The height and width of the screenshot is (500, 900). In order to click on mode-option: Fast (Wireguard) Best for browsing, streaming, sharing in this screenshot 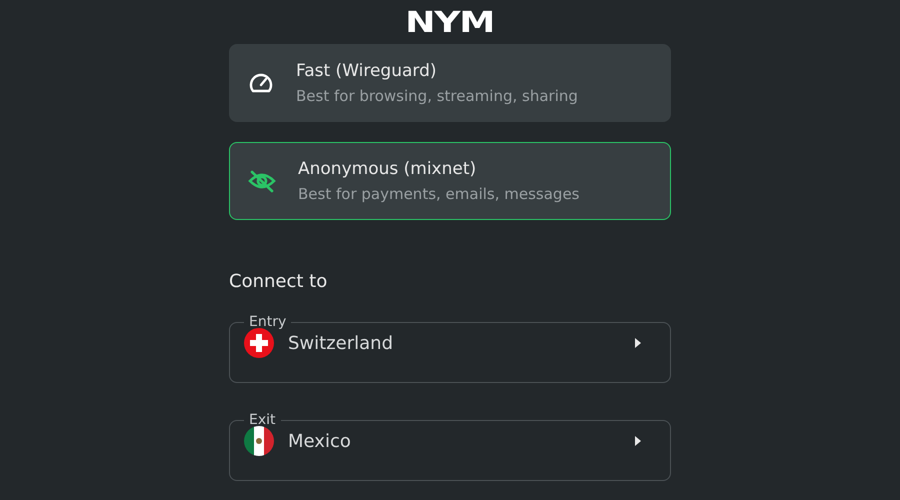, I will do `click(450, 83)`.